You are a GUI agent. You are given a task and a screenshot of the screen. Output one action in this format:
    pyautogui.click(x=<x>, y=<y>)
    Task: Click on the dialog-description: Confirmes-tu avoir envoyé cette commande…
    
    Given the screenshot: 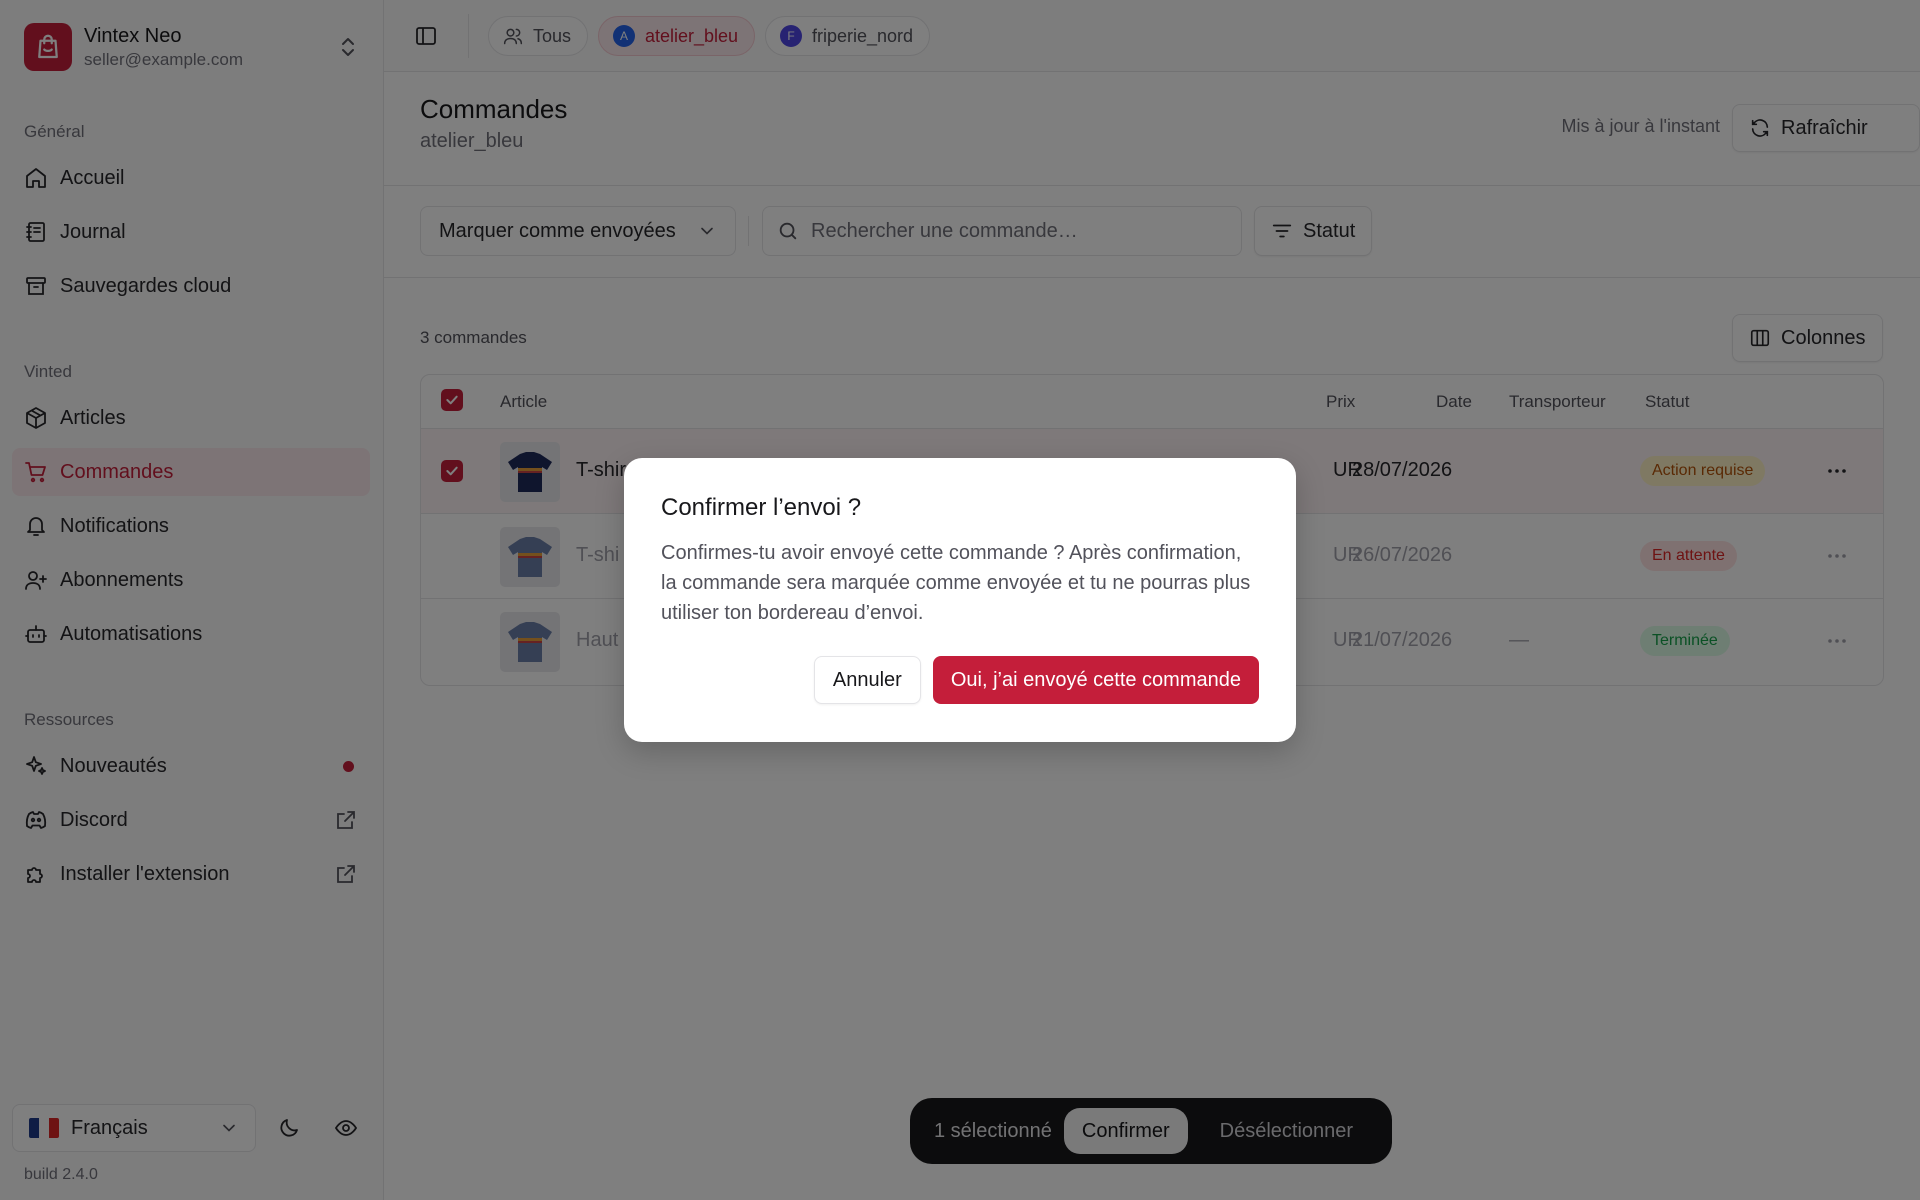 What is the action you would take?
    pyautogui.click(x=956, y=583)
    